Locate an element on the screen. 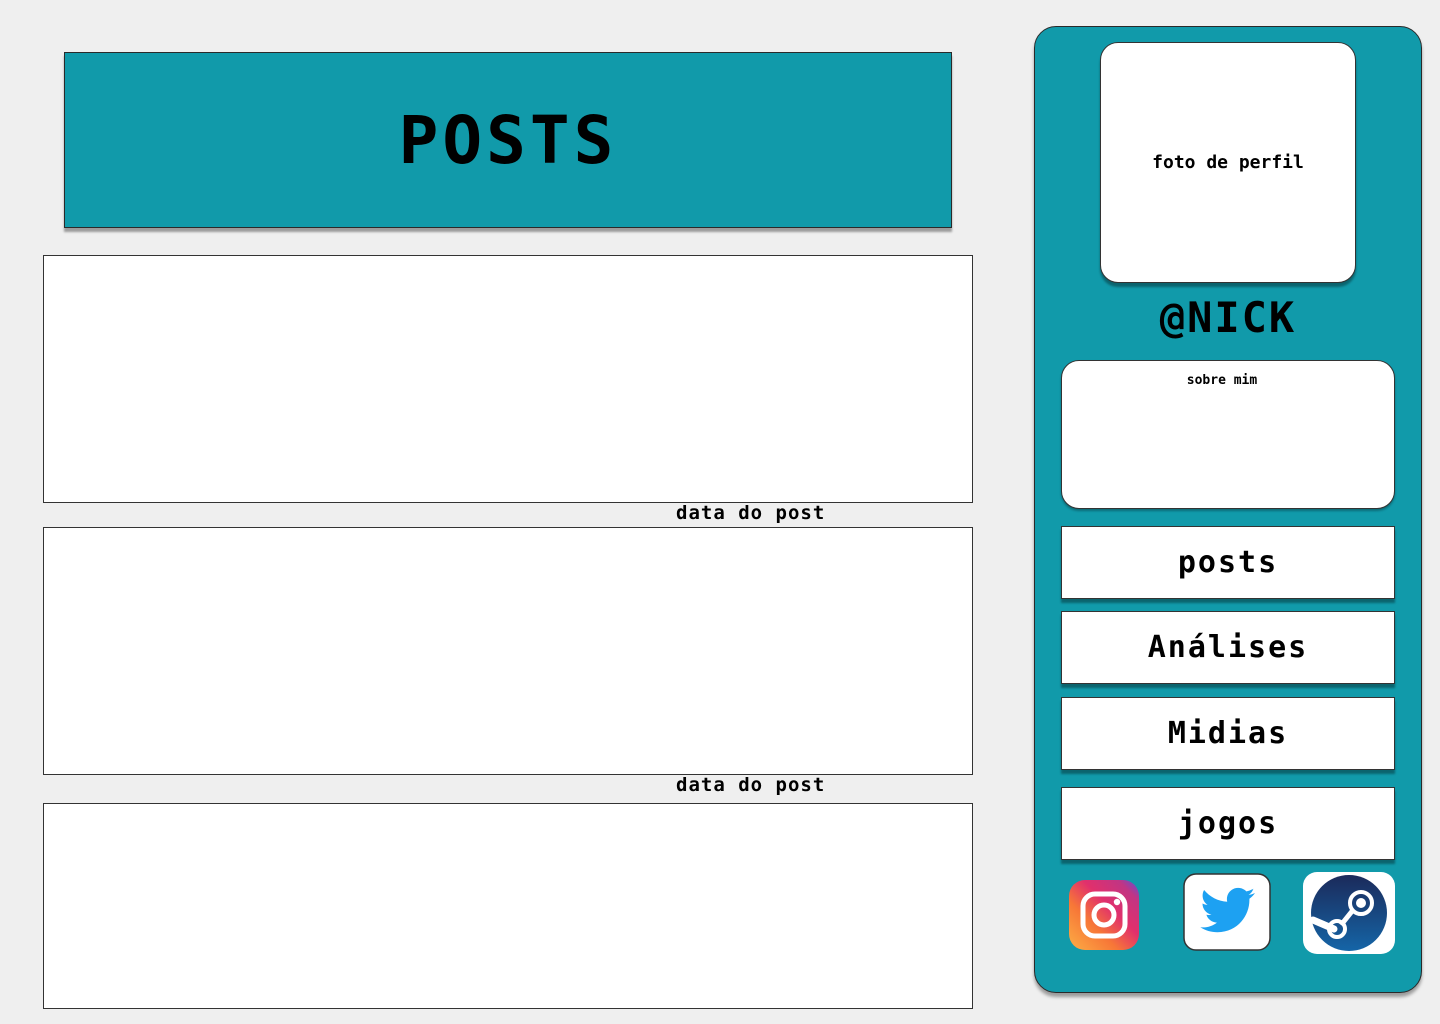 This screenshot has width=1440, height=1024. nav-posts-label: posts is located at coordinates (1228, 562).